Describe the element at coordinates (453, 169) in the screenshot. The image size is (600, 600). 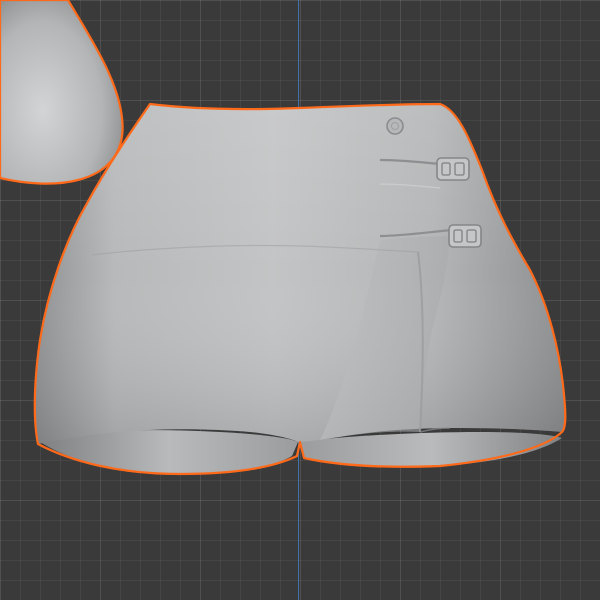
I see `buckle-upper-icon` at that location.